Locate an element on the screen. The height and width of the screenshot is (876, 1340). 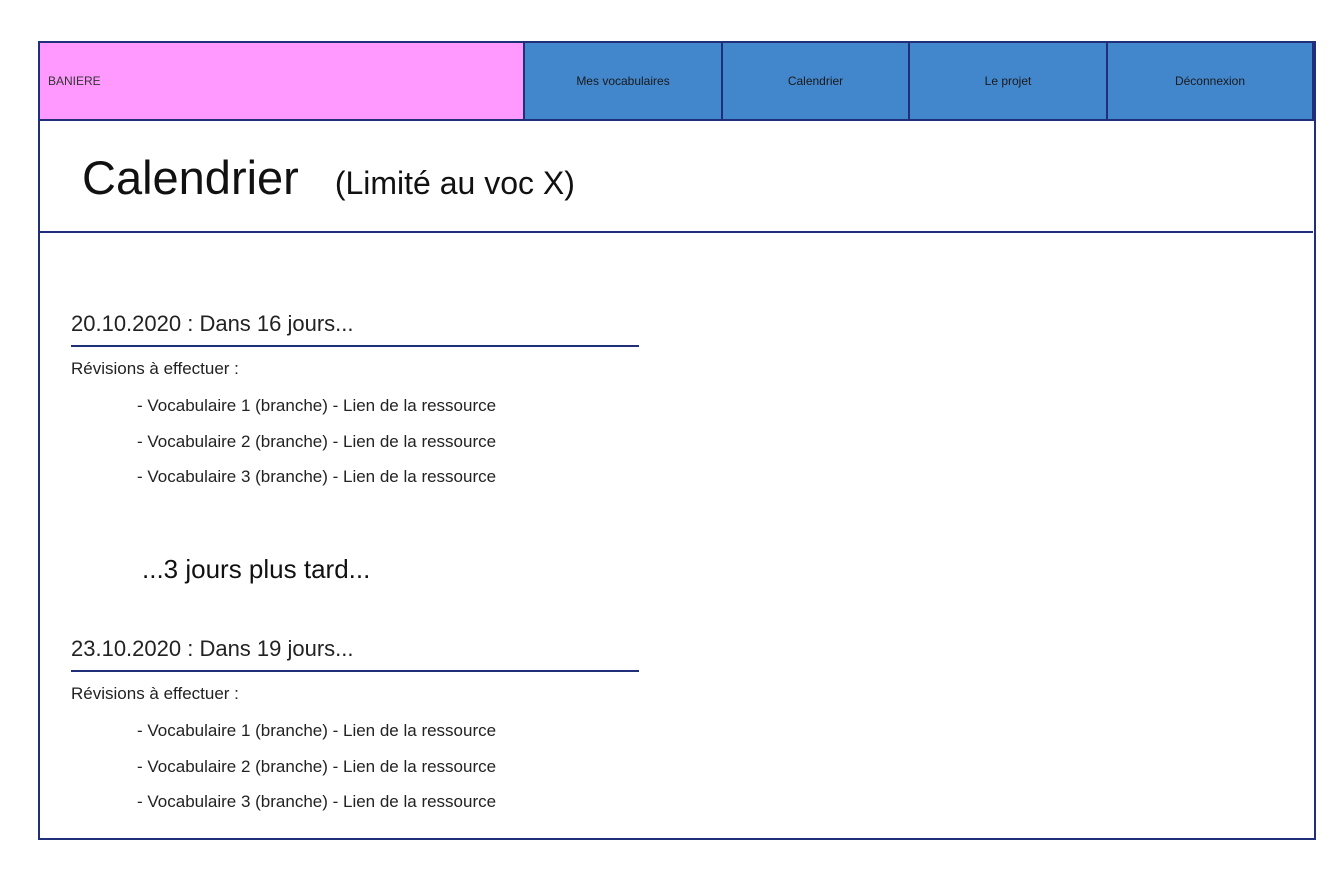
banner: BANIERE is located at coordinates (281, 81).